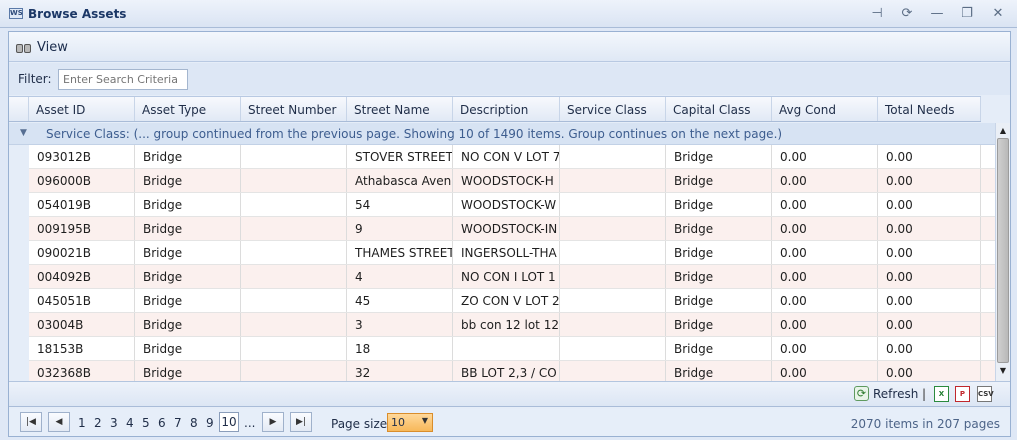 This screenshot has height=440, width=1017. I want to click on table-cell: BB LOT 2,3 / CO, so click(506, 371).